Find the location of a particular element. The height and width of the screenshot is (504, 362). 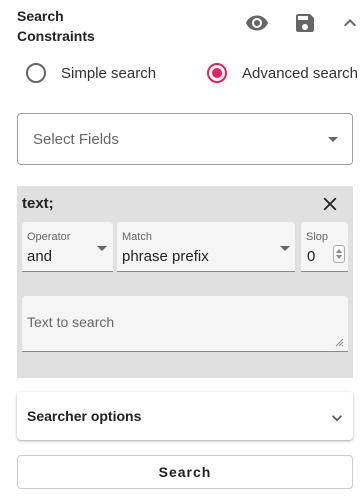

operator-value: and is located at coordinates (40, 256).